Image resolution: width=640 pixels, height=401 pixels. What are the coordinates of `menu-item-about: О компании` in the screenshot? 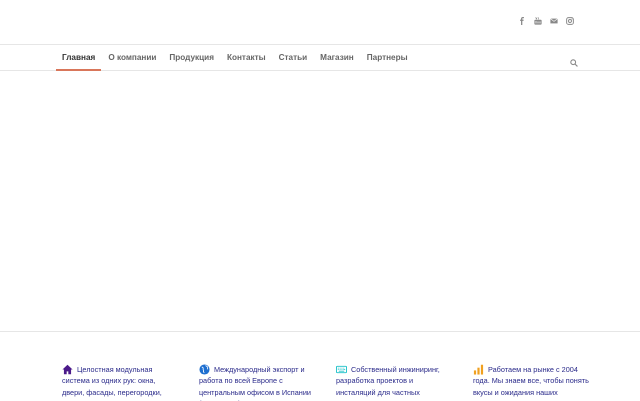 It's located at (132, 57).